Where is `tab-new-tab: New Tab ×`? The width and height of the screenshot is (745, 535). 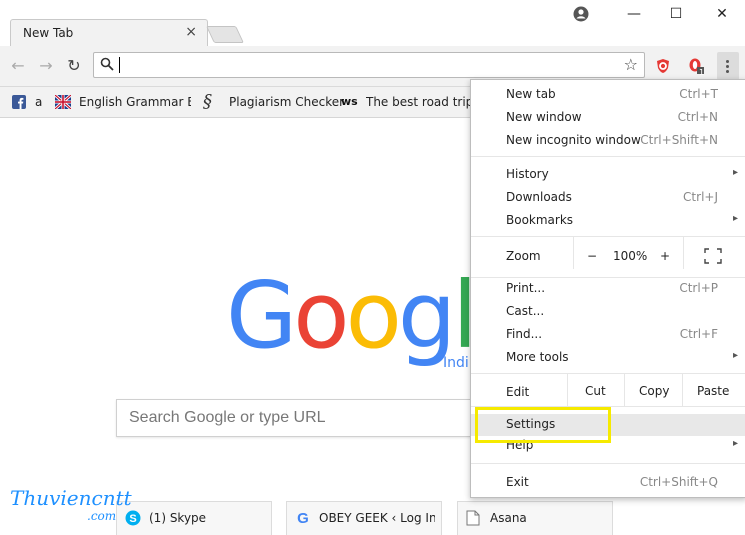
tab-new-tab: New Tab × is located at coordinates (109, 33).